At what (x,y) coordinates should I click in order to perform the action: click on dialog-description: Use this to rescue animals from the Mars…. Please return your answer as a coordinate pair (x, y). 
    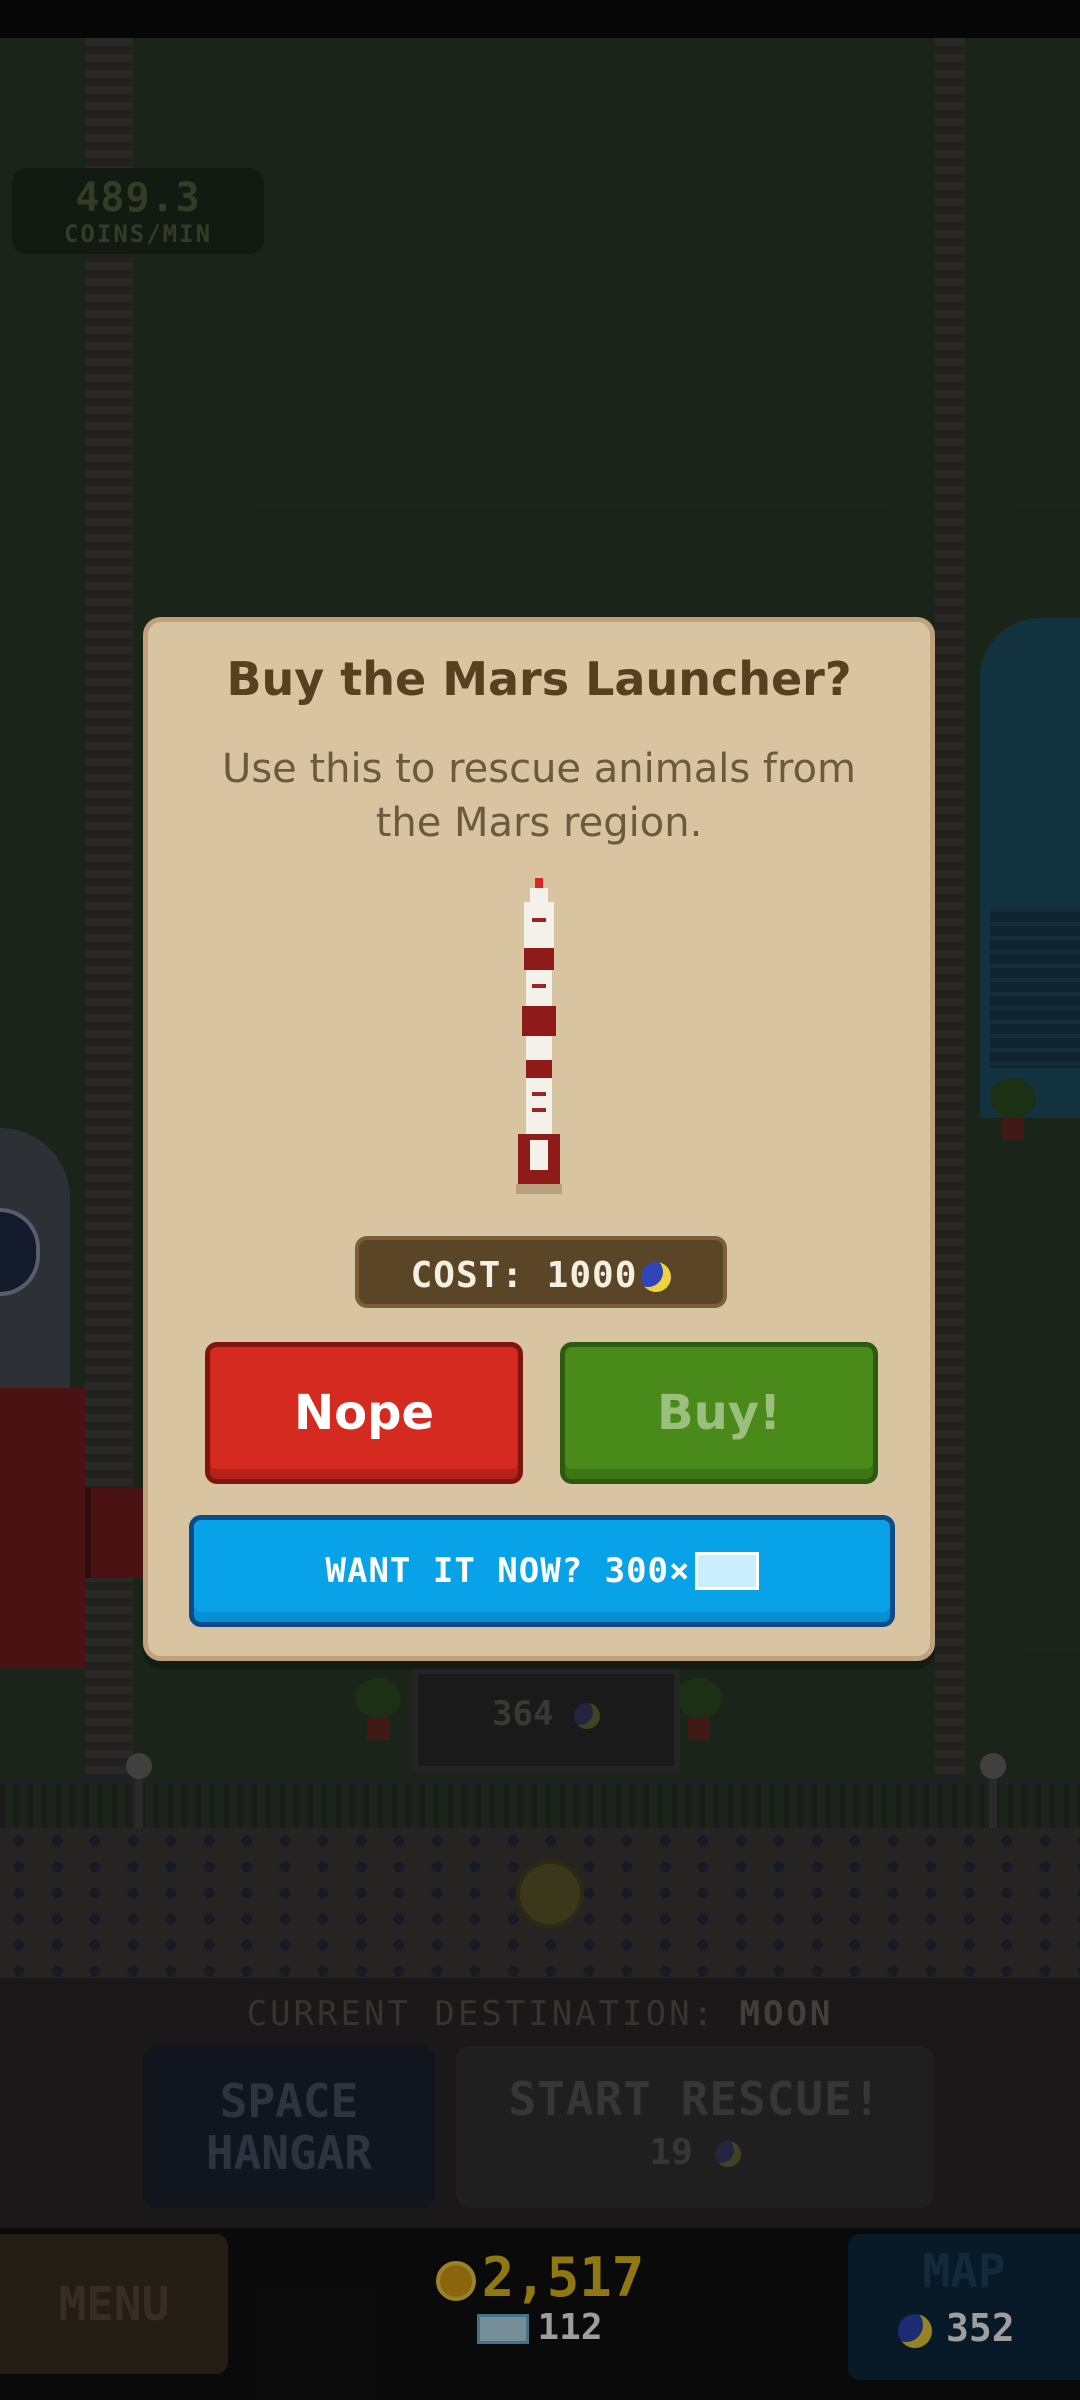
    Looking at the image, I should click on (539, 796).